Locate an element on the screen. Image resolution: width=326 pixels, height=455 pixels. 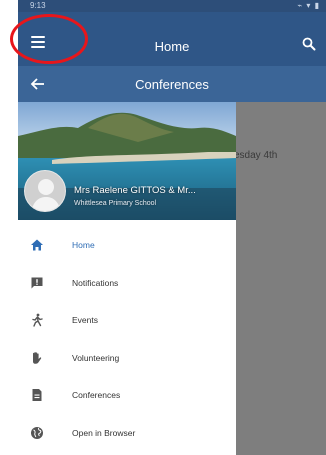
avatar is located at coordinates (45, 191).